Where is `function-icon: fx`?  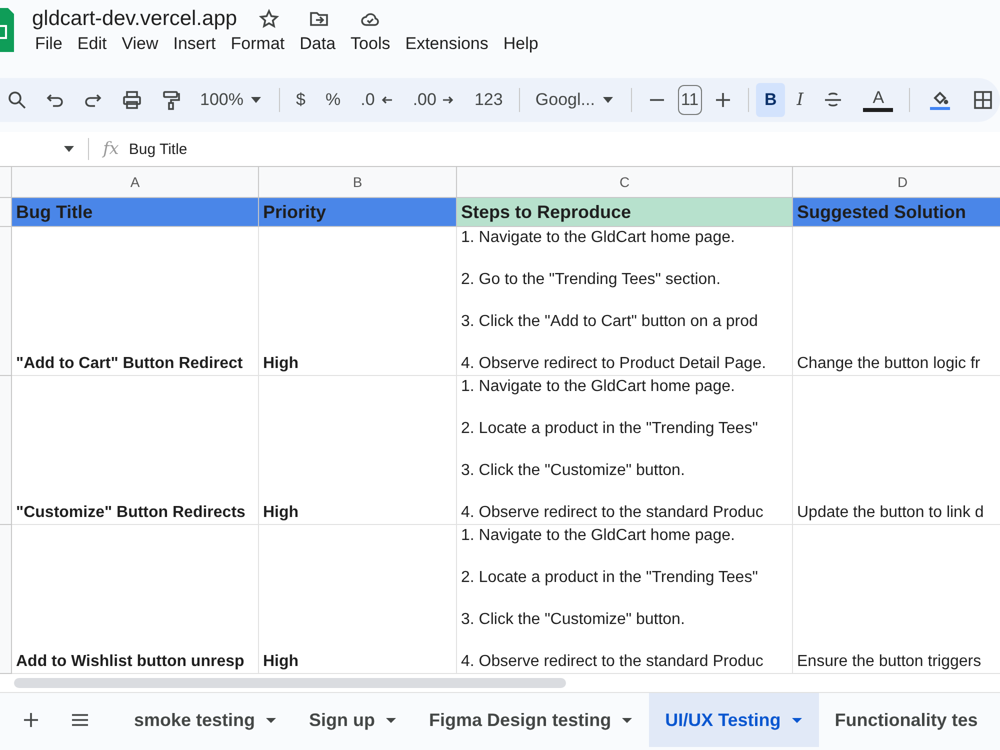
function-icon: fx is located at coordinates (111, 149).